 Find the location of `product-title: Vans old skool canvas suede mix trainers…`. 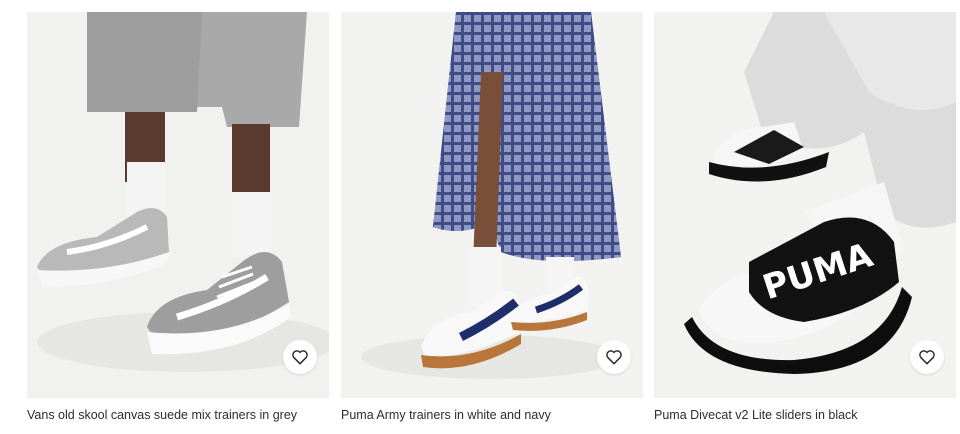

product-title: Vans old skool canvas suede mix trainers… is located at coordinates (178, 415).